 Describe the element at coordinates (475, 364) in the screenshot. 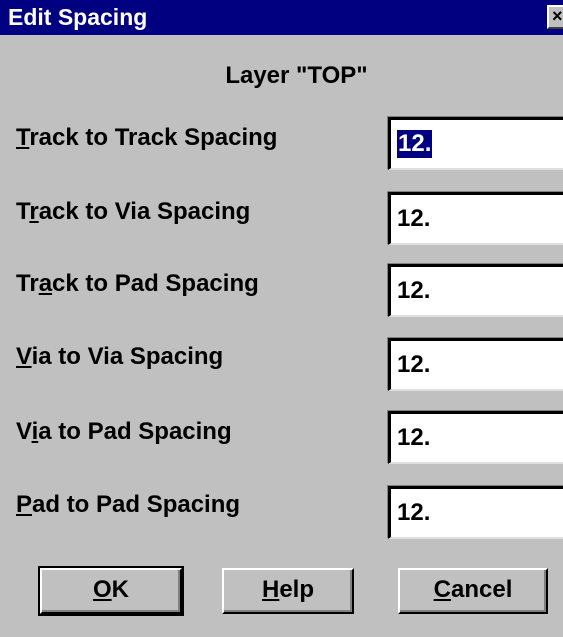

I see `via-to-via-input` at that location.